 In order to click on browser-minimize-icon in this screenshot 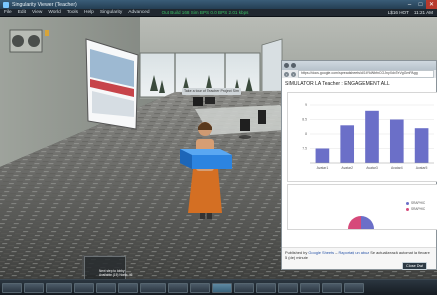, I will do `click(293, 65)`.